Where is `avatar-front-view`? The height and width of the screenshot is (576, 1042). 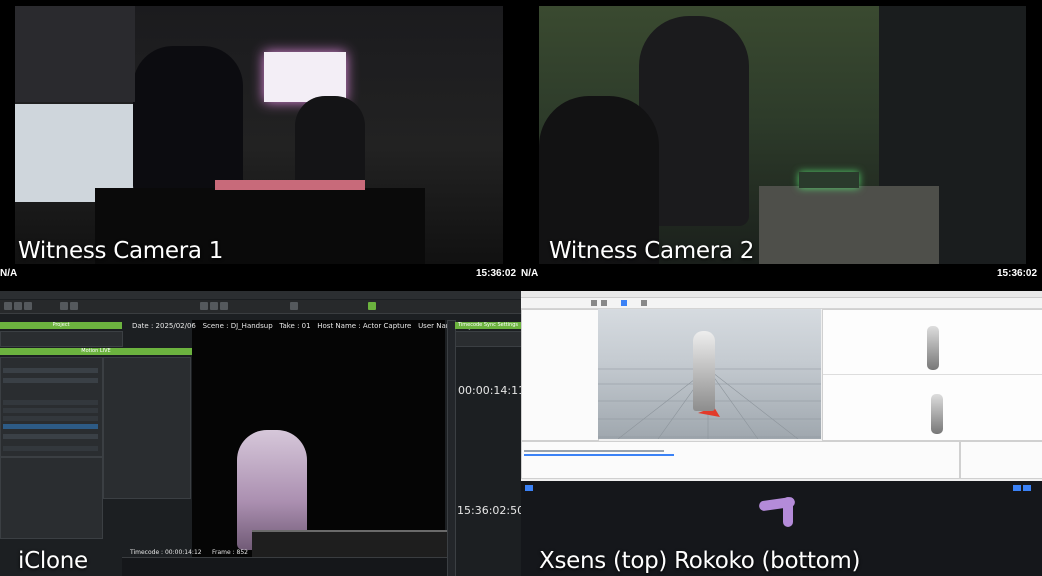
avatar-front-view is located at coordinates (933, 348).